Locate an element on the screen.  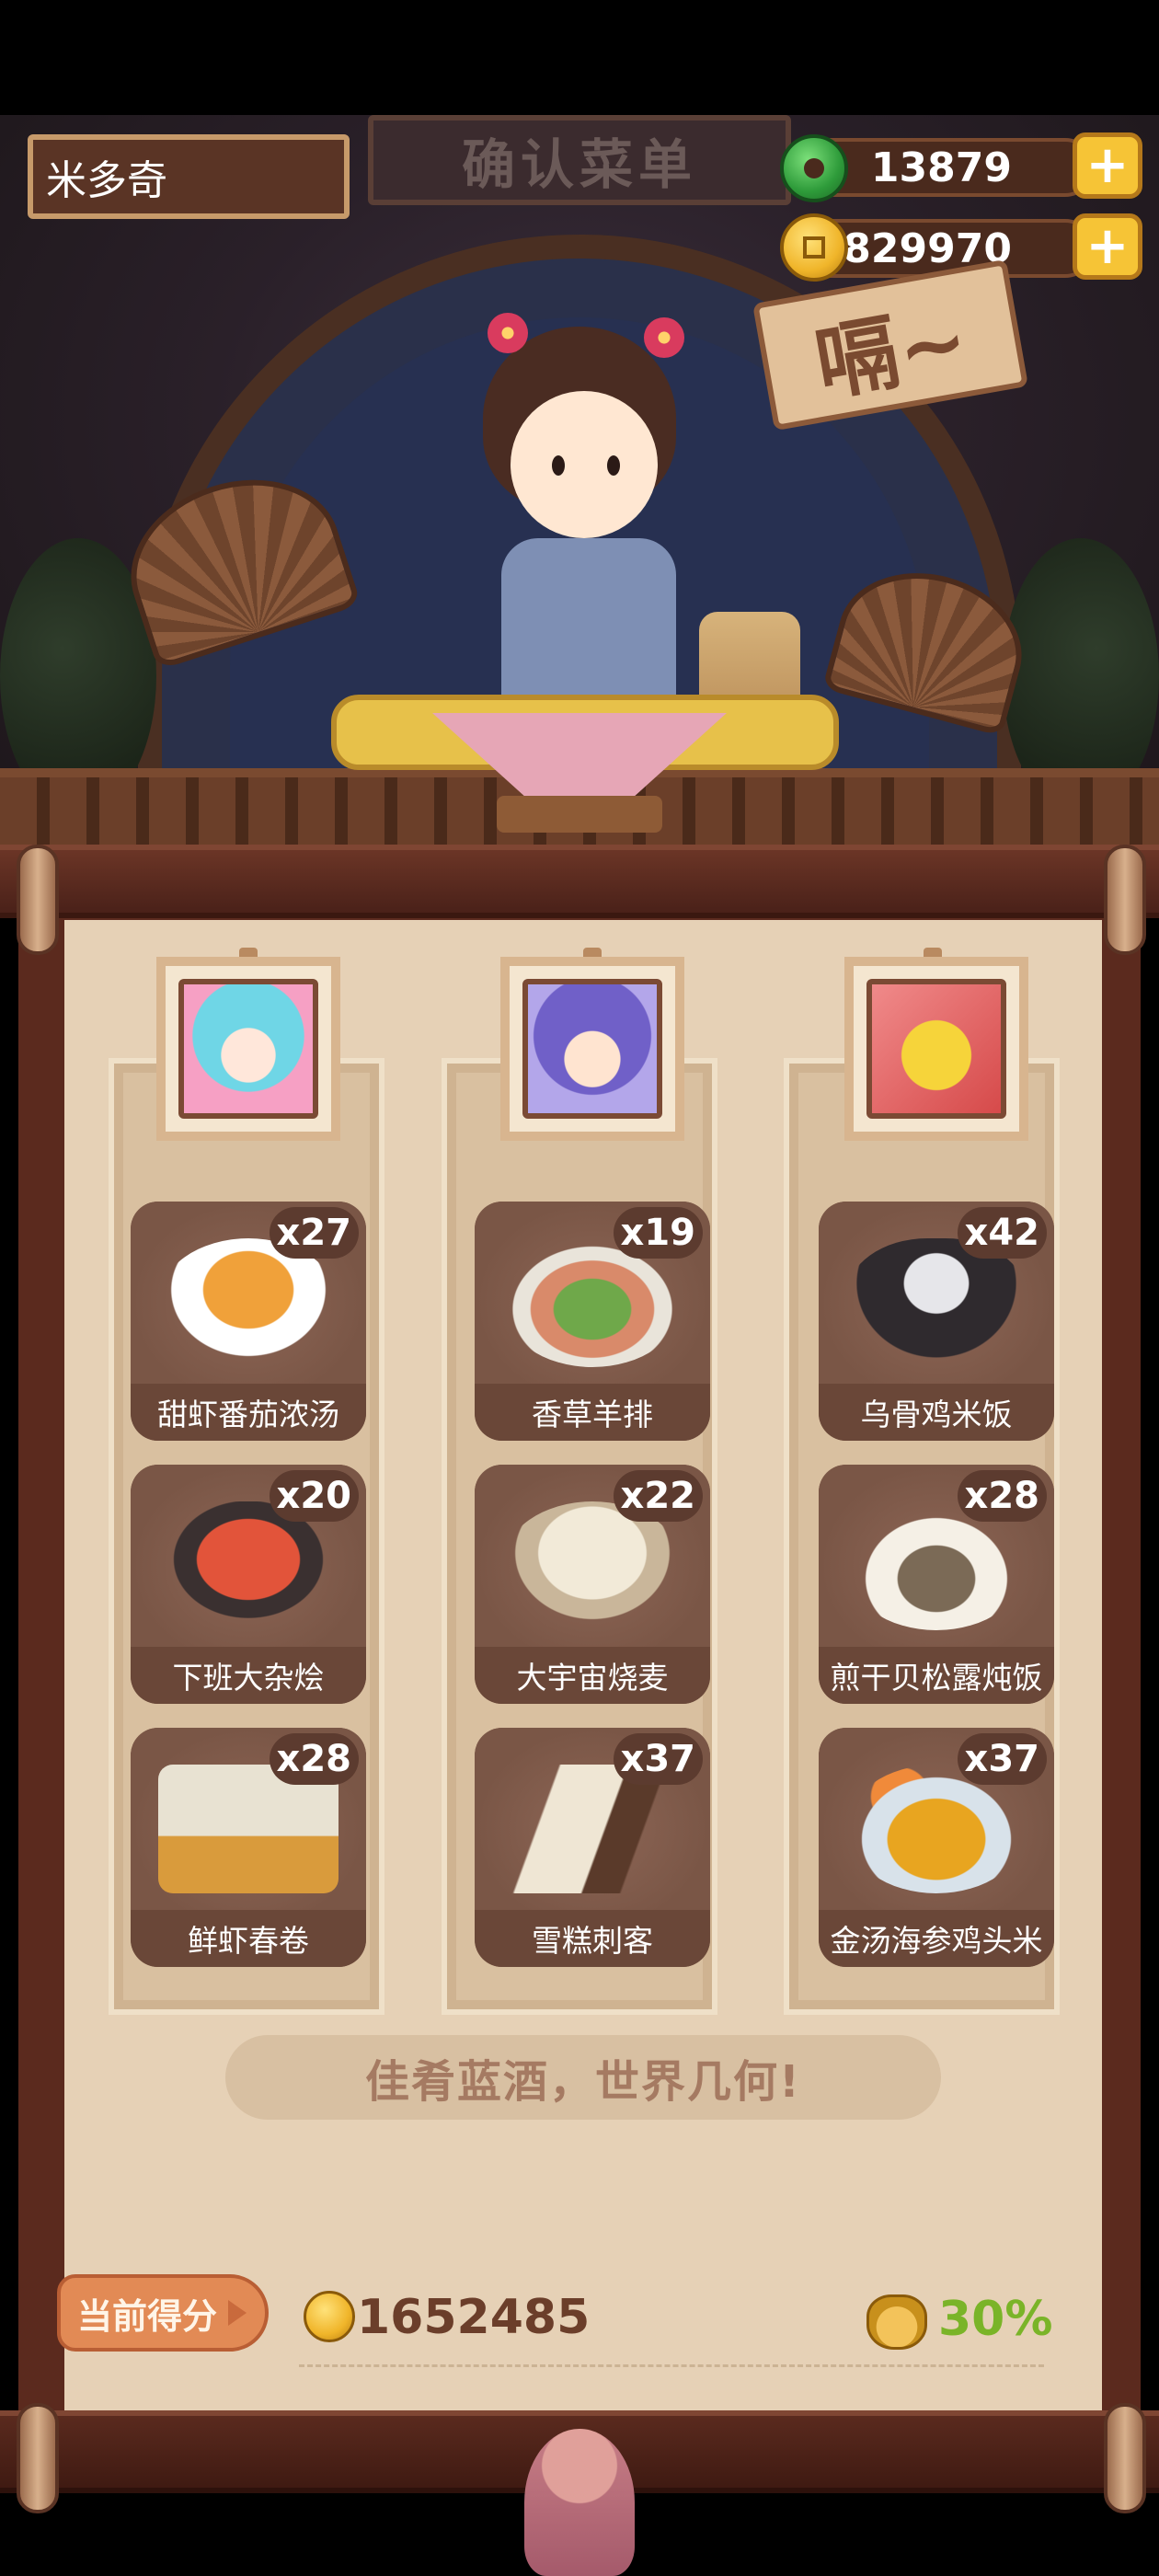
scroll-knob-right-bottom is located at coordinates (1125, 2458).